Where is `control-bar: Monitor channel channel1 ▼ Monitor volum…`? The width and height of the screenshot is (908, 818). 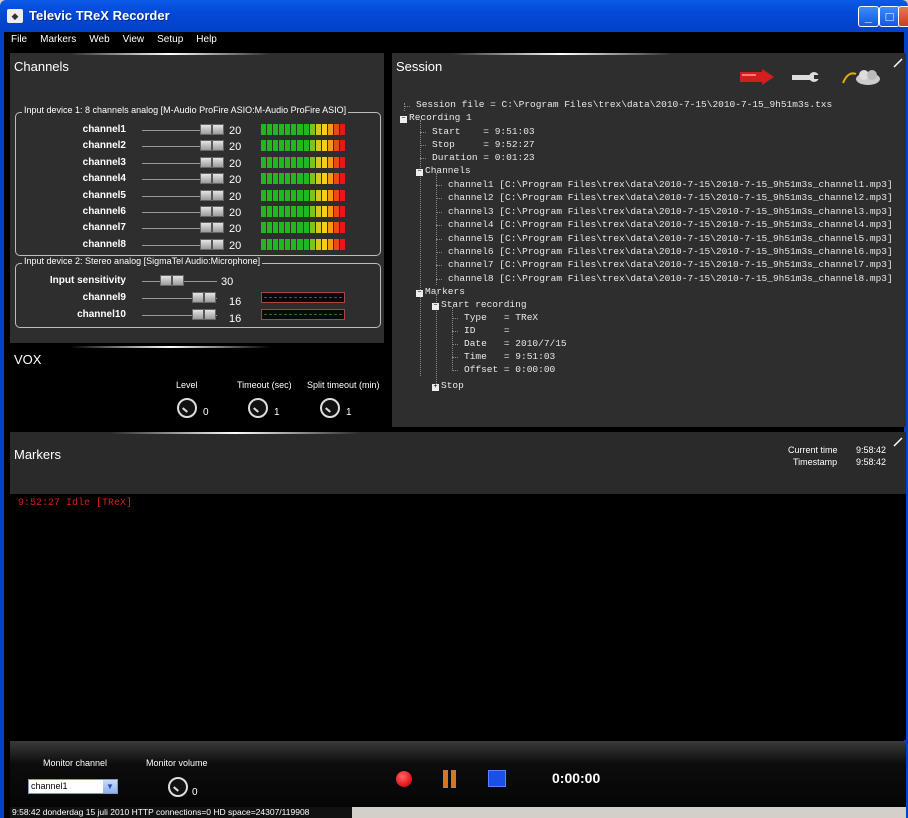 control-bar: Monitor channel channel1 ▼ Monitor volum… is located at coordinates (458, 774).